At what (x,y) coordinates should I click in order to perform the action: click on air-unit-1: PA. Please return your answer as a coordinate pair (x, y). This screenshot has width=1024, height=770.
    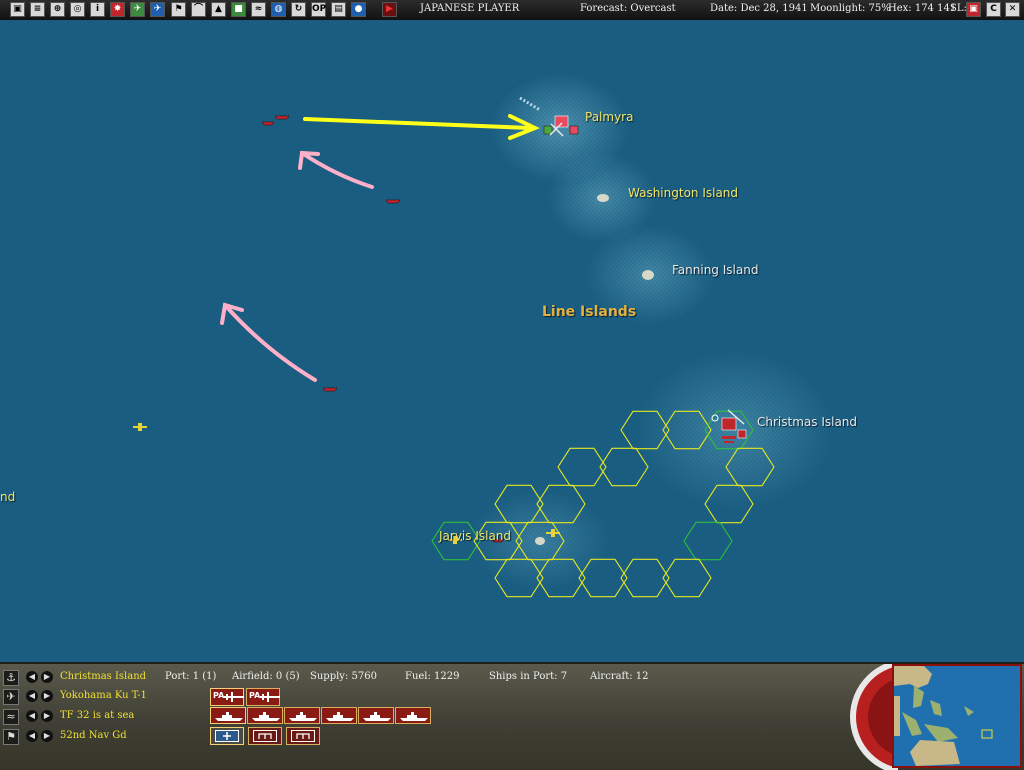
    Looking at the image, I should click on (227, 697).